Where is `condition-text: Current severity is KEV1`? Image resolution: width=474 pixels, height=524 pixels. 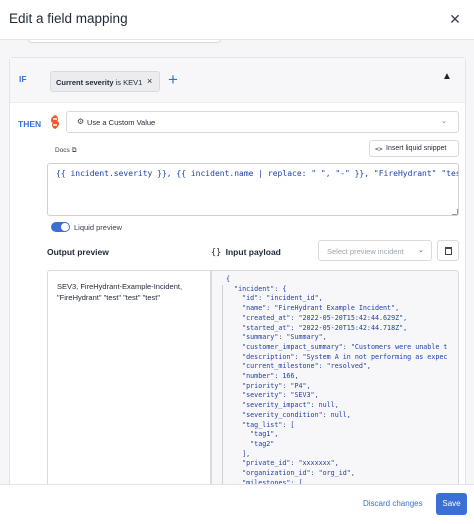
condition-text: Current severity is KEV1 is located at coordinates (99, 82).